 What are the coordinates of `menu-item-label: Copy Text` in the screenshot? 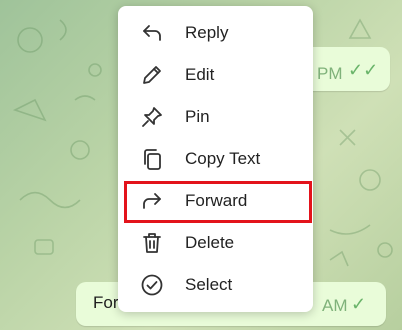 It's located at (223, 158).